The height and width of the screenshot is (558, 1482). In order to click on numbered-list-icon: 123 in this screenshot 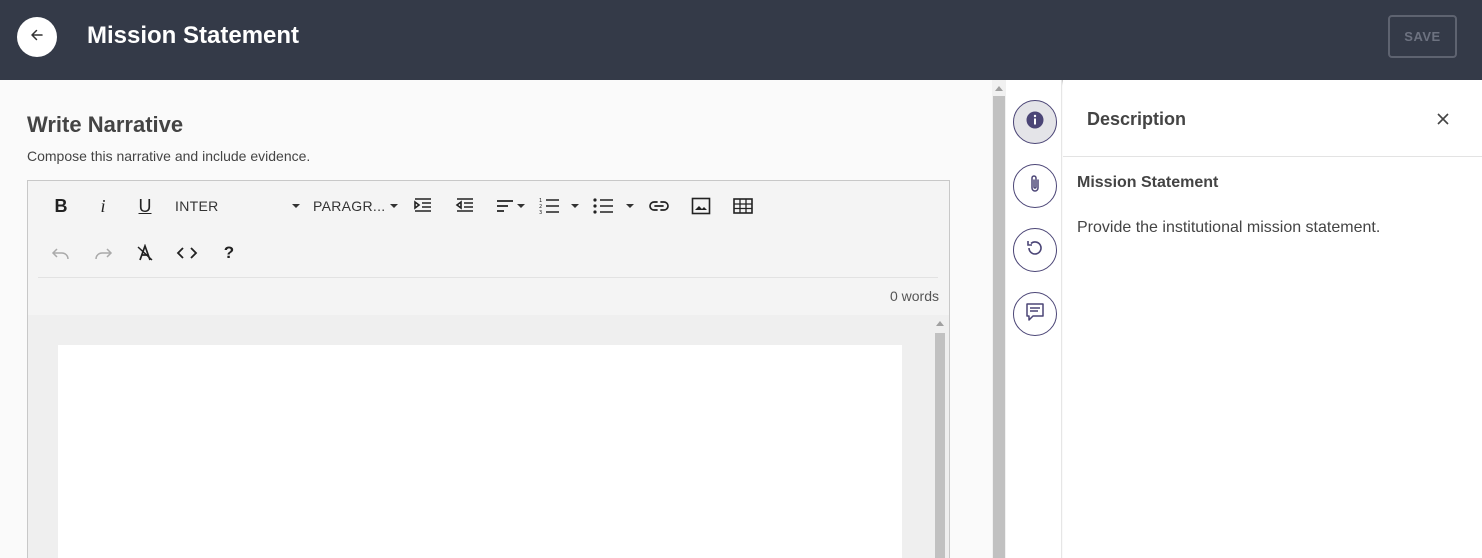, I will do `click(549, 206)`.